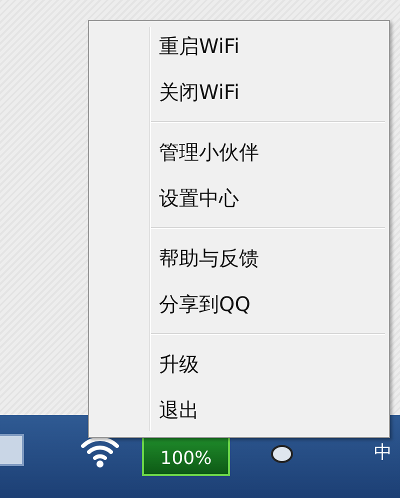  Describe the element at coordinates (239, 258) in the screenshot. I see `menu-item: 帮助与反馈` at that location.